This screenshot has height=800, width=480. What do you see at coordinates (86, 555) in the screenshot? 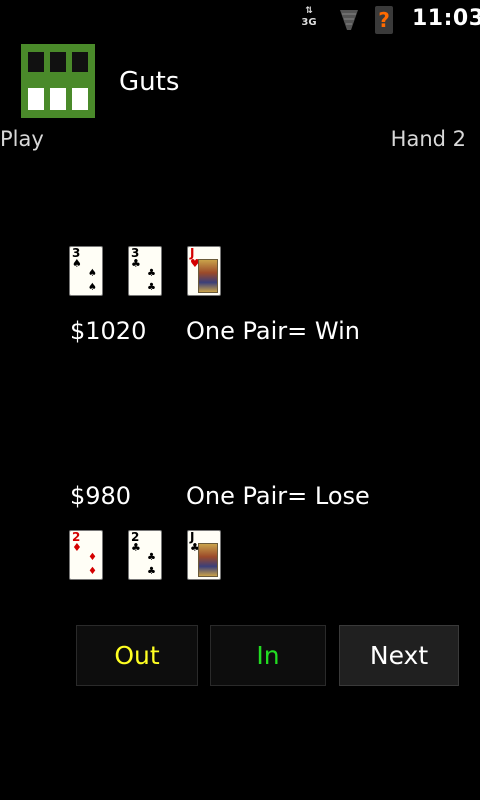
I see `player-card-1: 2 ♦ ♦ ♦` at bounding box center [86, 555].